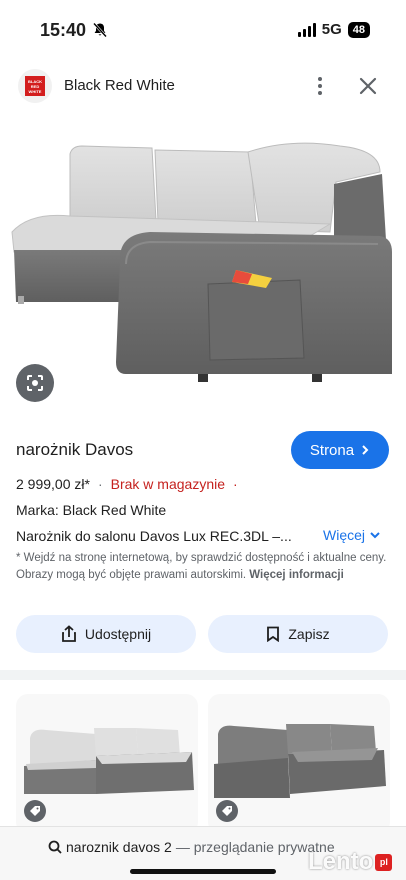 The width and height of the screenshot is (406, 880). I want to click on share-label: Udostępnij, so click(118, 634).